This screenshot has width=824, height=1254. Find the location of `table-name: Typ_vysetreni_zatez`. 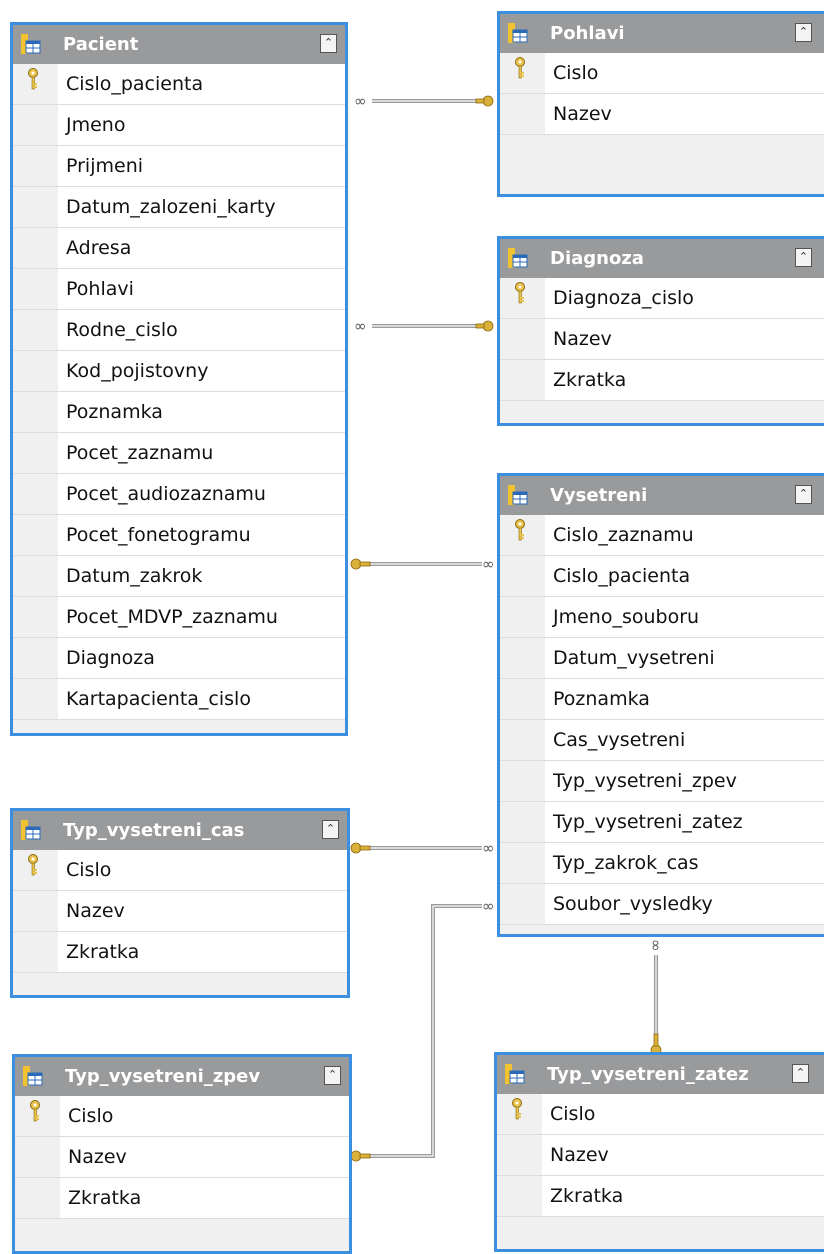

table-name: Typ_vysetreni_zatez is located at coordinates (648, 1074).